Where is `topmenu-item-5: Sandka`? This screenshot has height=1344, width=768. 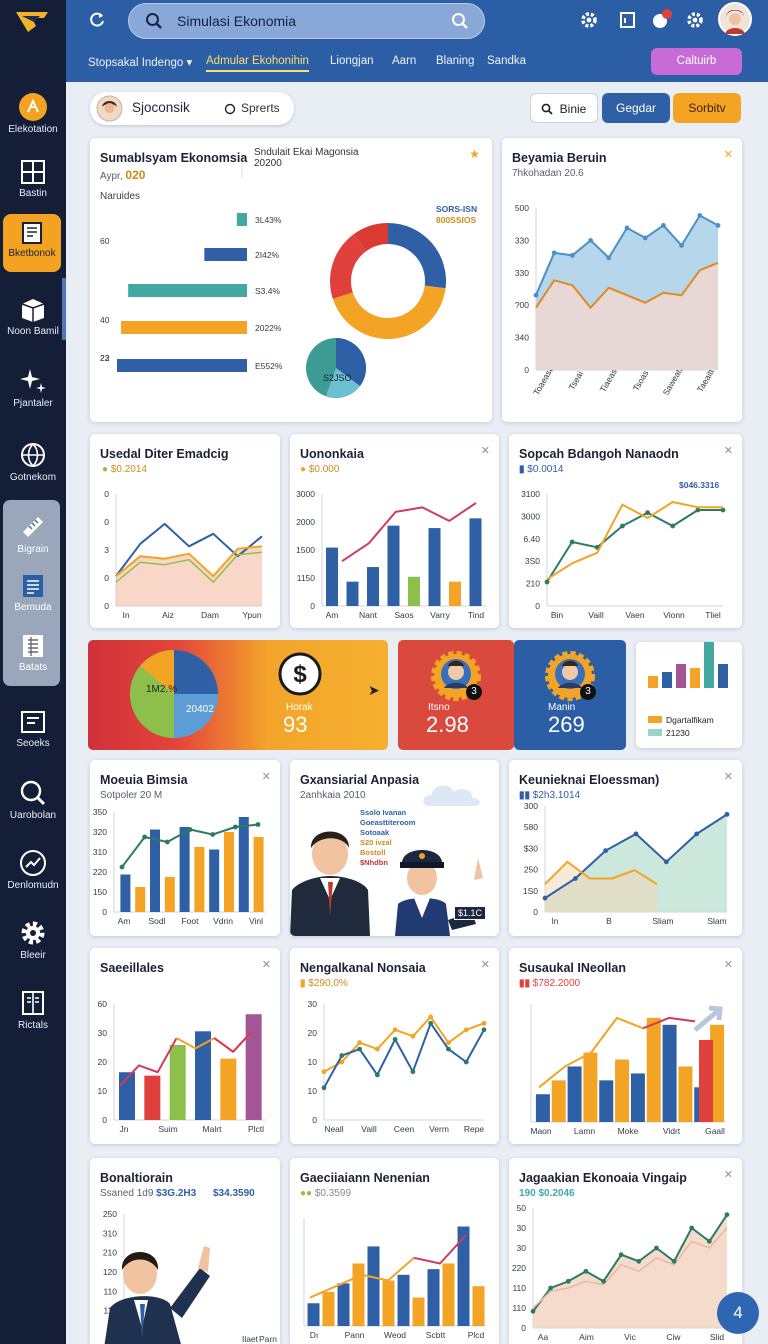 topmenu-item-5: Sandka is located at coordinates (506, 61).